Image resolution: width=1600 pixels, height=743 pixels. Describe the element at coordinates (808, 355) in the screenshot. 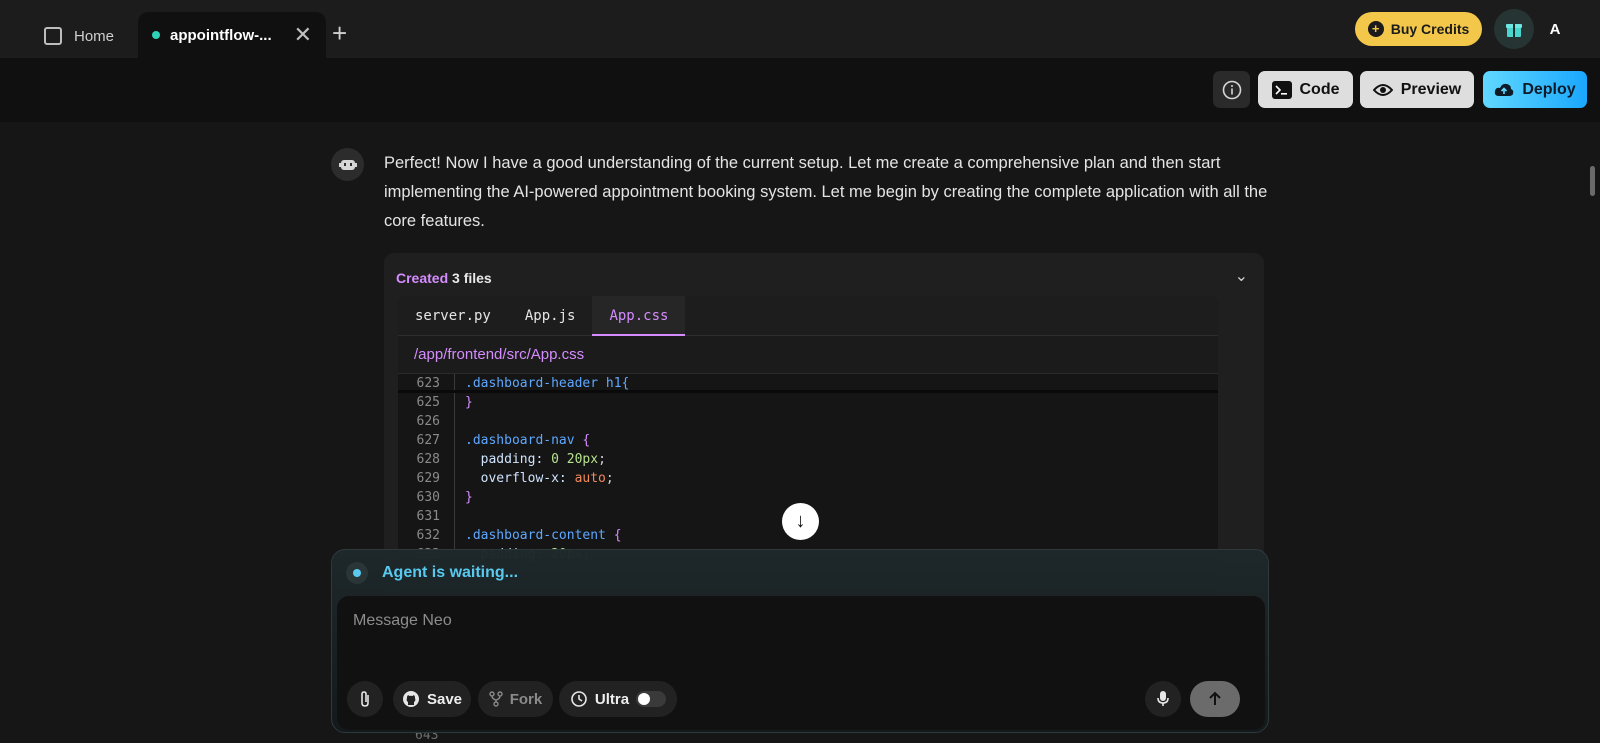

I see `file-path: /app/frontend/src/App.css` at that location.